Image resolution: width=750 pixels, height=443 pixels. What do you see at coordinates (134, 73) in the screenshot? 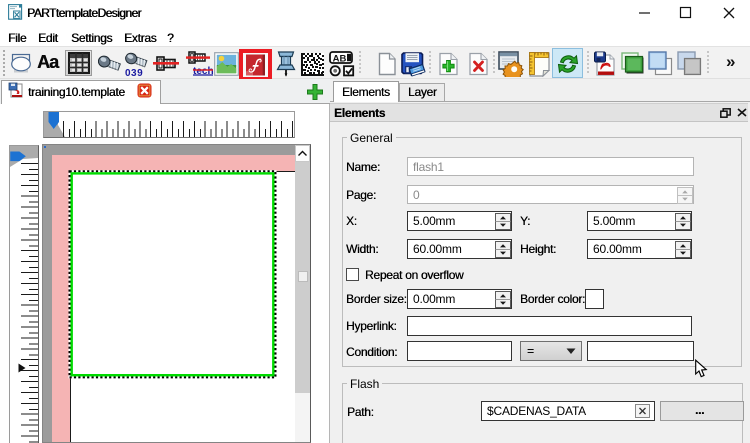
I see `svg-text: 039` at bounding box center [134, 73].